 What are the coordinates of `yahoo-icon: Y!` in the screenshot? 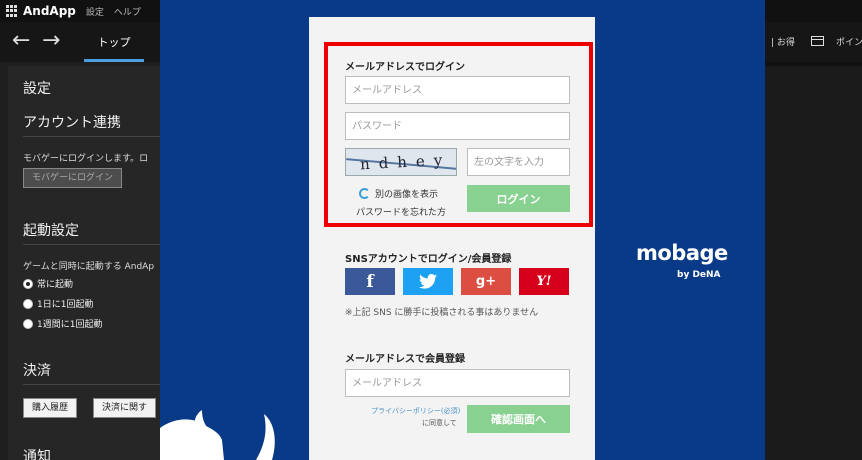 It's located at (544, 281).